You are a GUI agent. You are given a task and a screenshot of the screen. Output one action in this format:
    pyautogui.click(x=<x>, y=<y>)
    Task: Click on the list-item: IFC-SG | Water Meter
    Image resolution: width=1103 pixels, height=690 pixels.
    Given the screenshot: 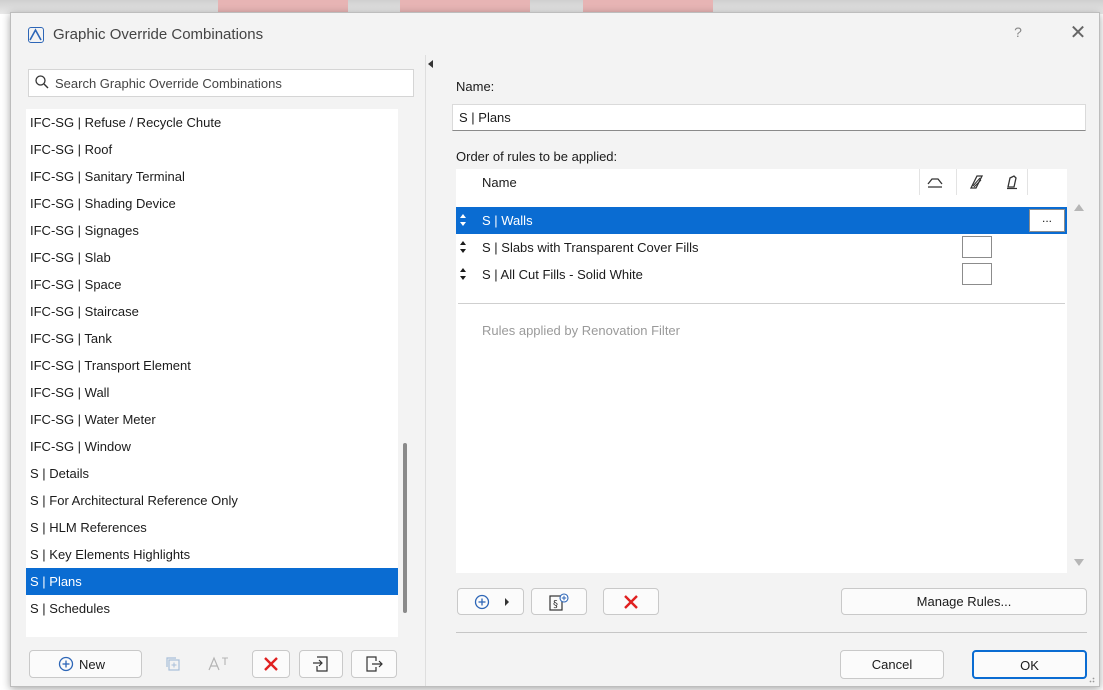 What is the action you would take?
    pyautogui.click(x=212, y=419)
    